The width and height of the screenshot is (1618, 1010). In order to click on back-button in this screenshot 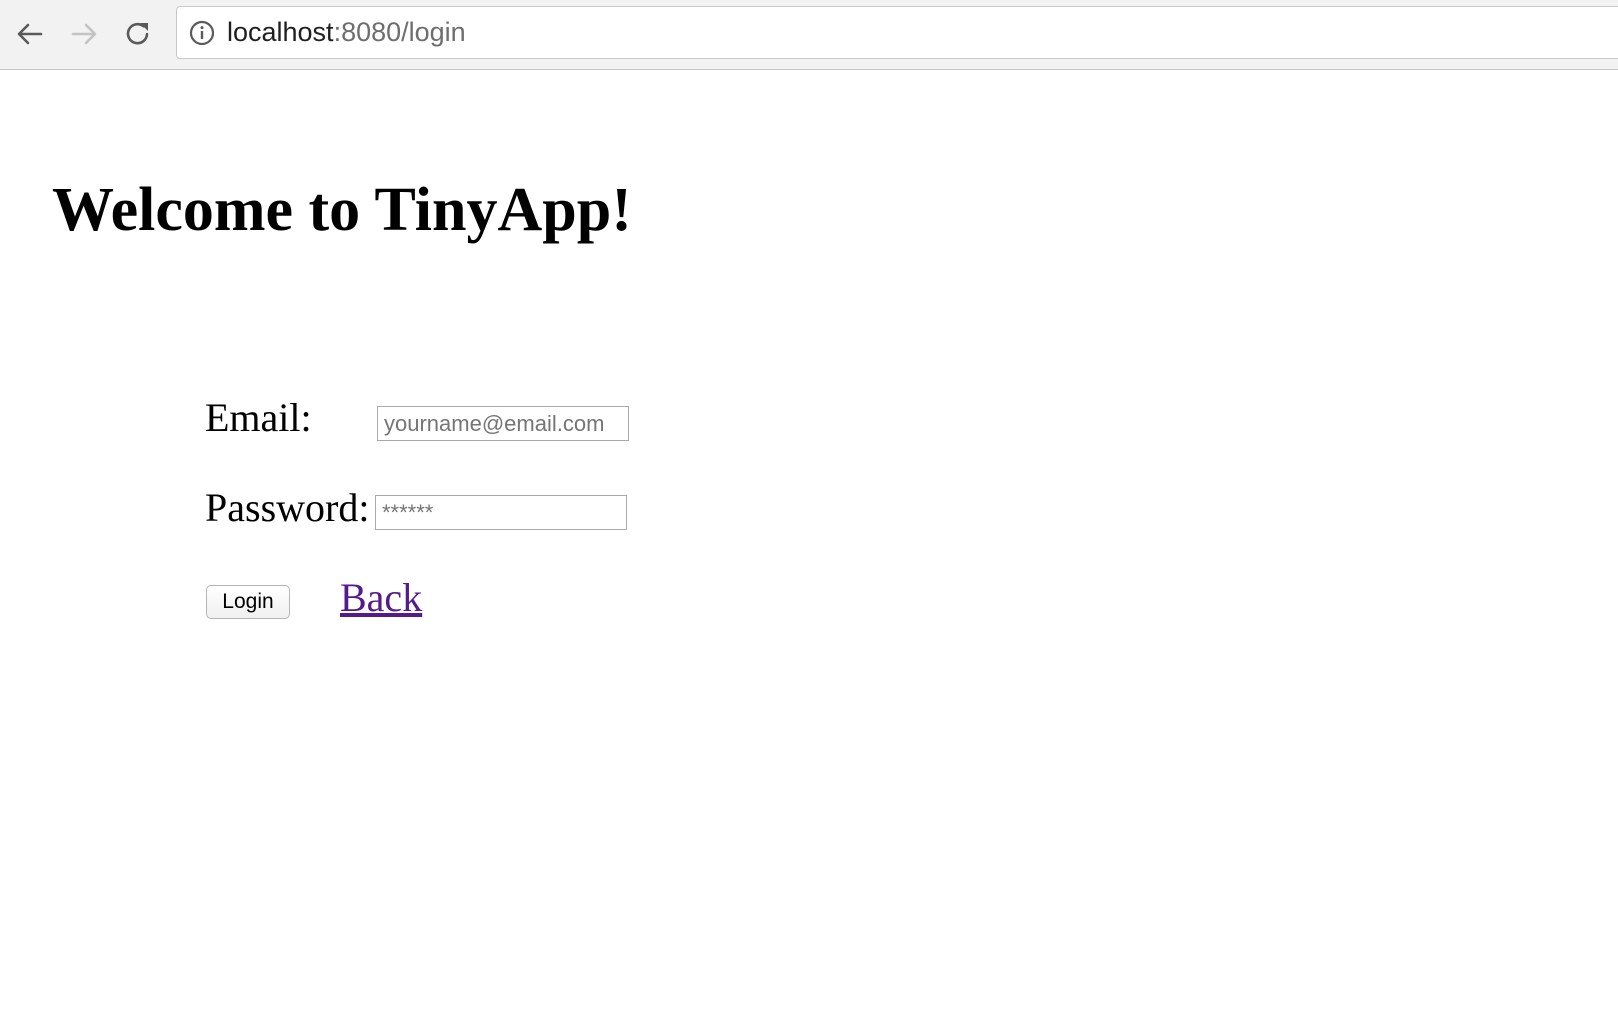, I will do `click(30, 34)`.